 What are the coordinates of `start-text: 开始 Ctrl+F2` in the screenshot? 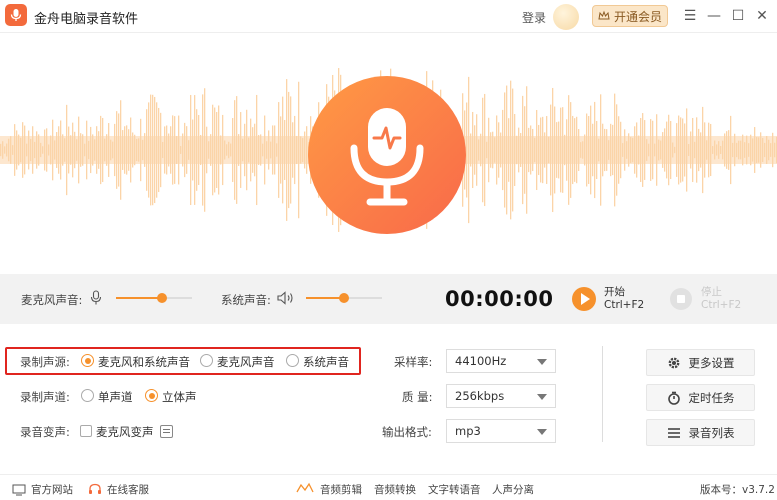 It's located at (624, 299).